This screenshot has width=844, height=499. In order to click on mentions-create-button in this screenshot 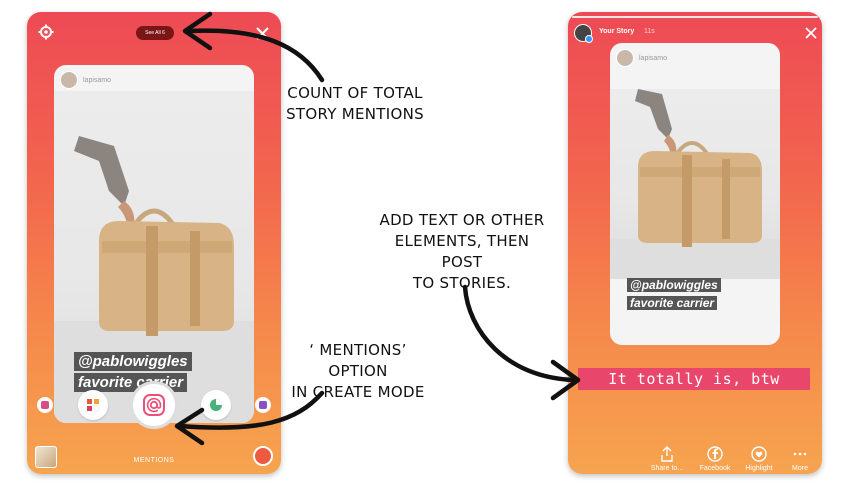, I will do `click(154, 405)`.